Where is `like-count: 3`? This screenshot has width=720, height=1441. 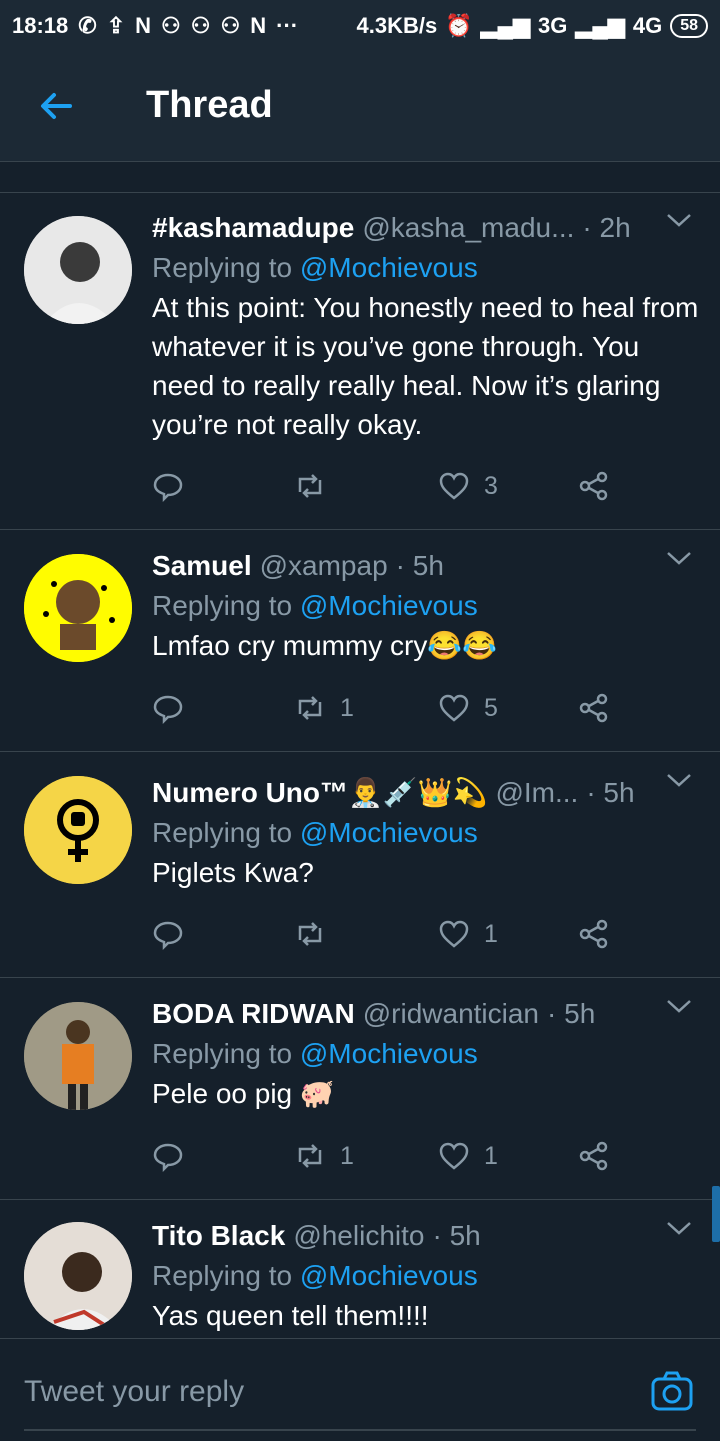
like-count: 3 is located at coordinates (491, 485).